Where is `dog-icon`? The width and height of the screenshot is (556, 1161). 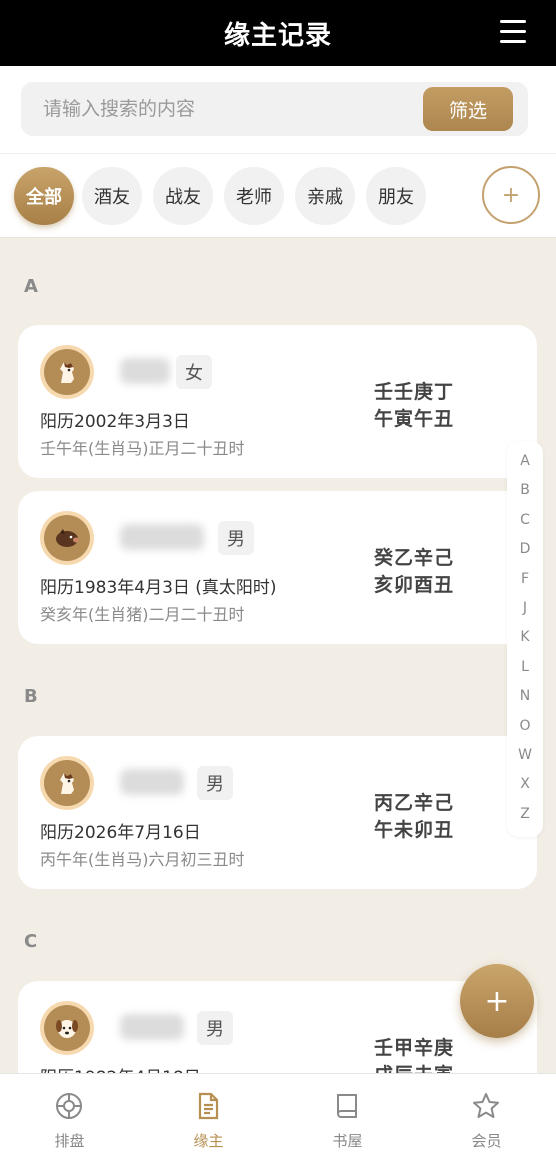
dog-icon is located at coordinates (67, 1028).